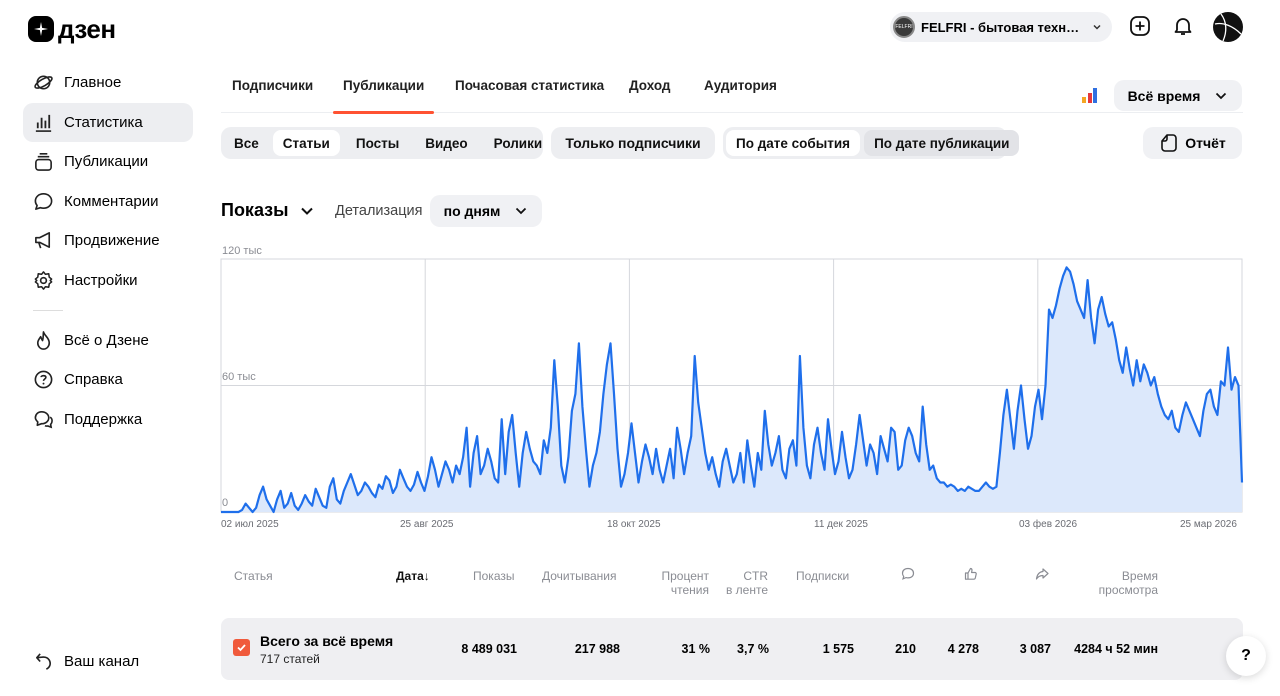  What do you see at coordinates (379, 211) in the screenshot?
I see `detail-label: Детализация` at bounding box center [379, 211].